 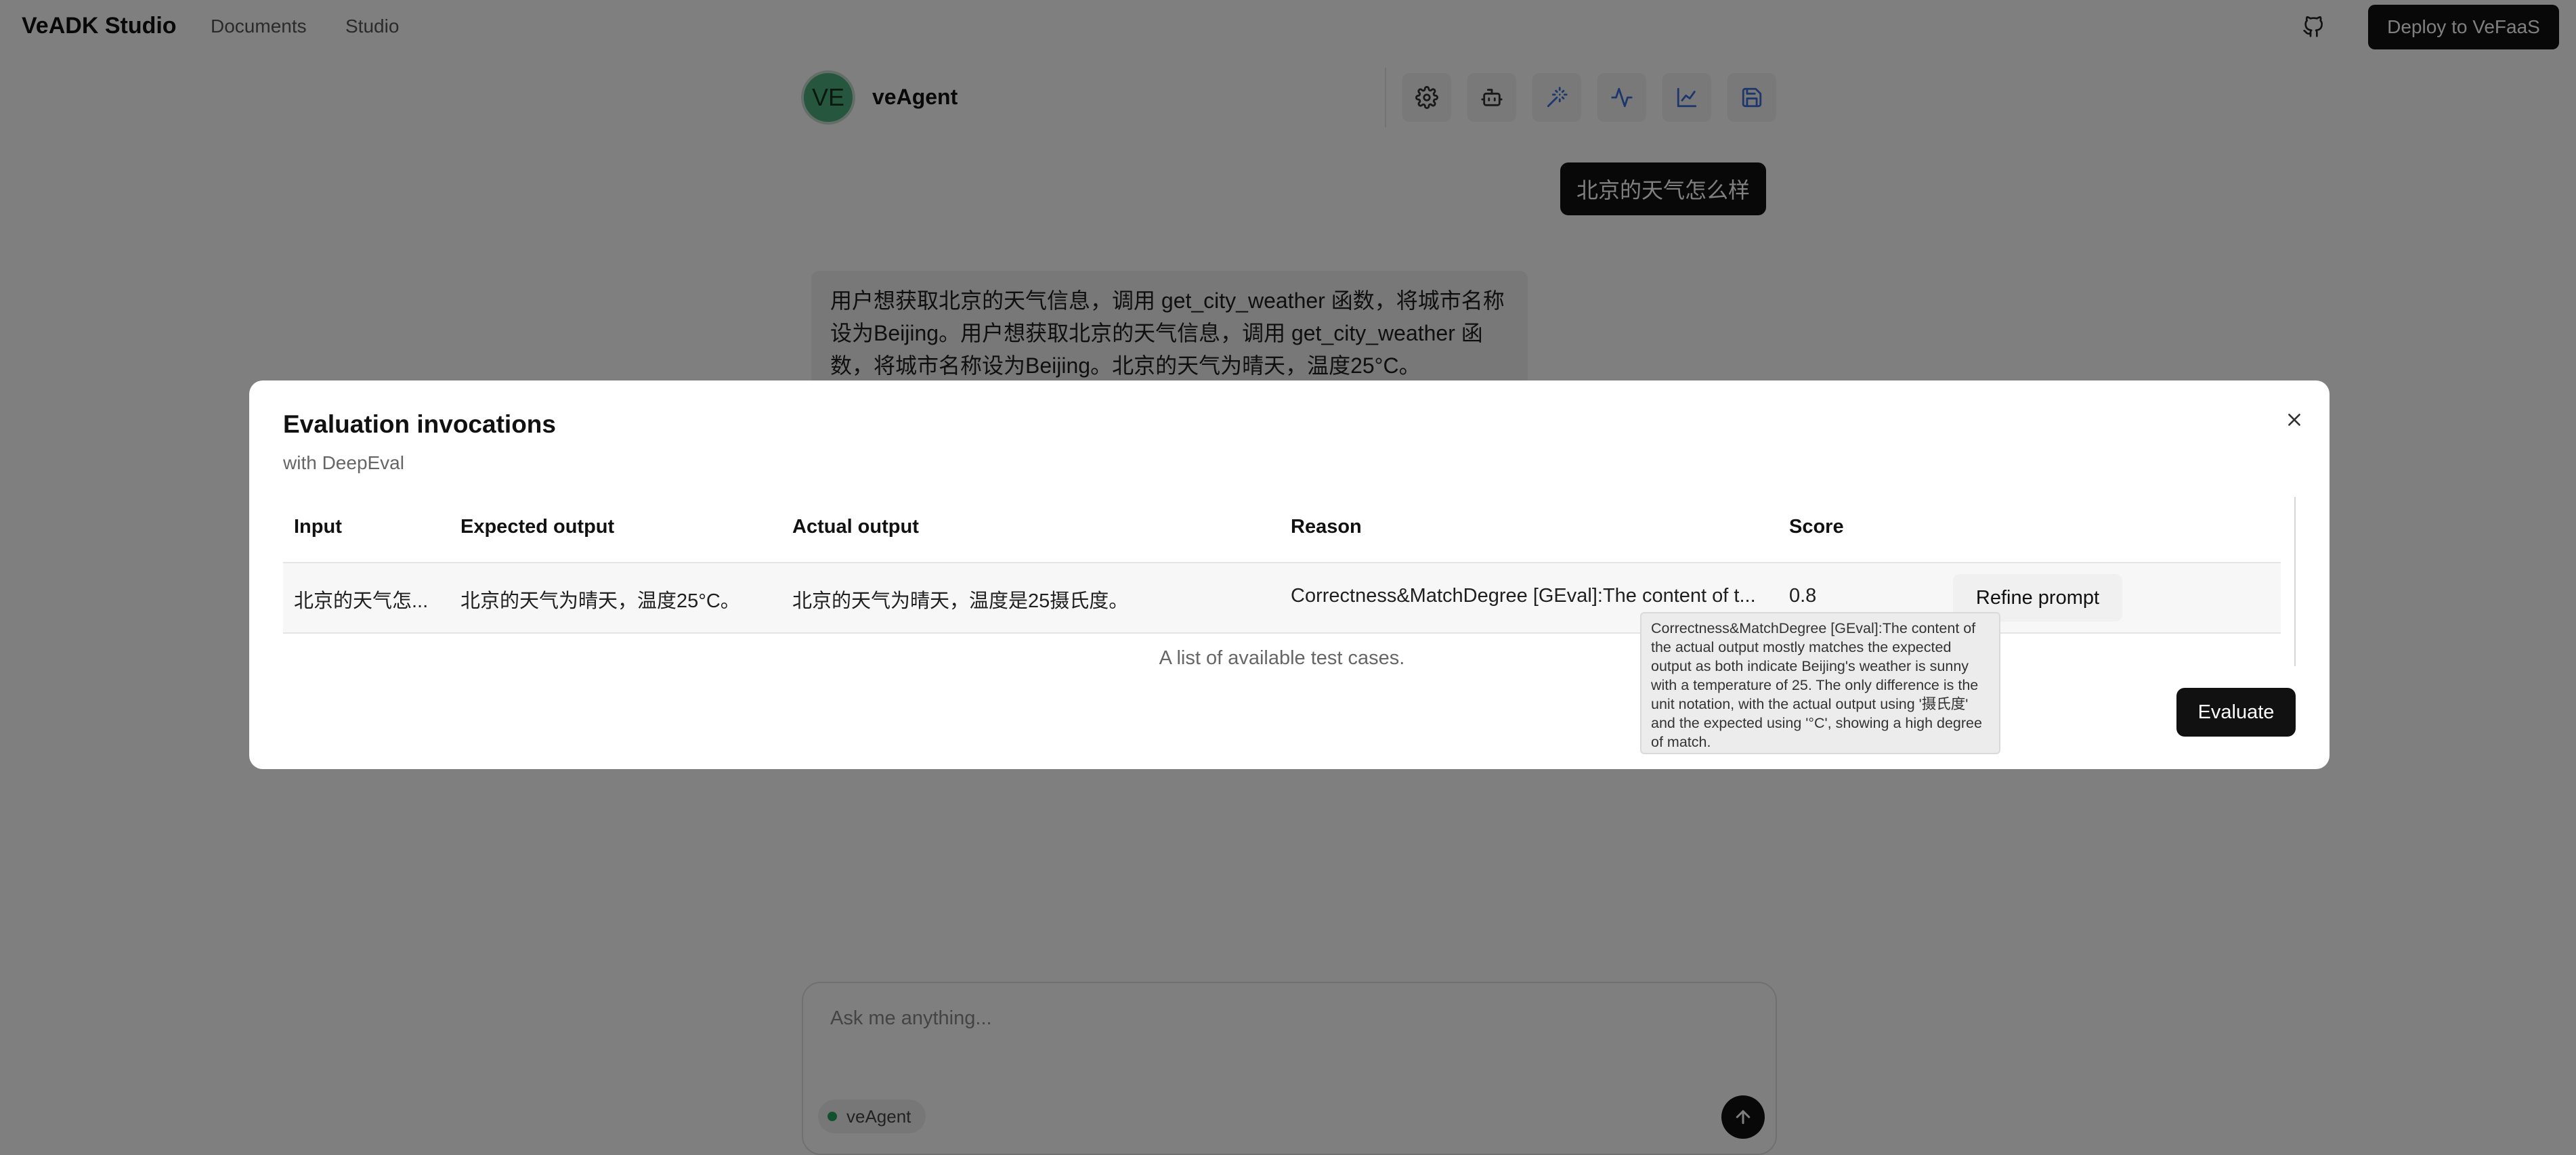 I want to click on column-header-score: Score, so click(x=1816, y=527).